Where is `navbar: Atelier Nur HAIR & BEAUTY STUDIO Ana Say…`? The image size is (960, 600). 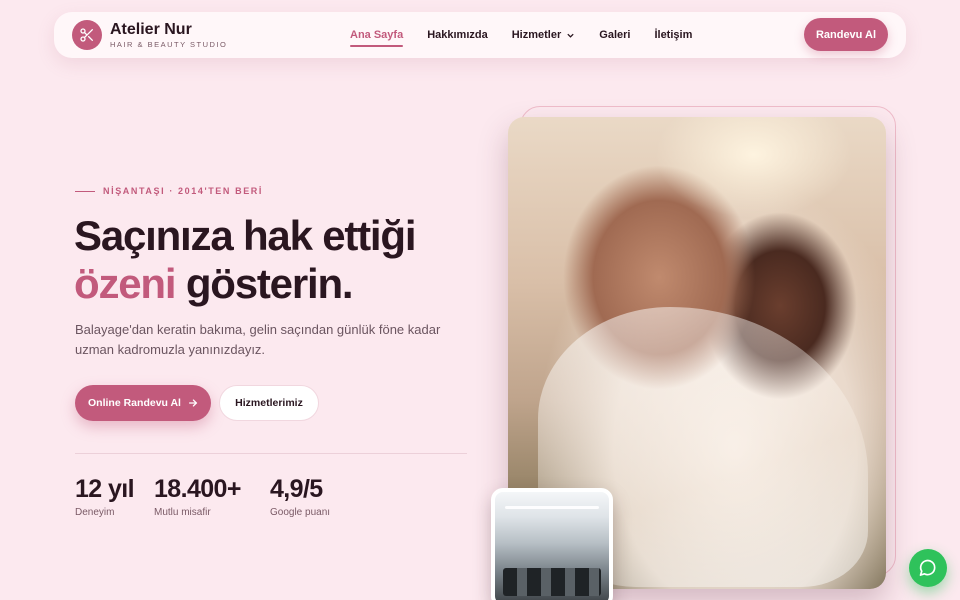
navbar: Atelier Nur HAIR & BEAUTY STUDIO Ana Say… is located at coordinates (480, 35).